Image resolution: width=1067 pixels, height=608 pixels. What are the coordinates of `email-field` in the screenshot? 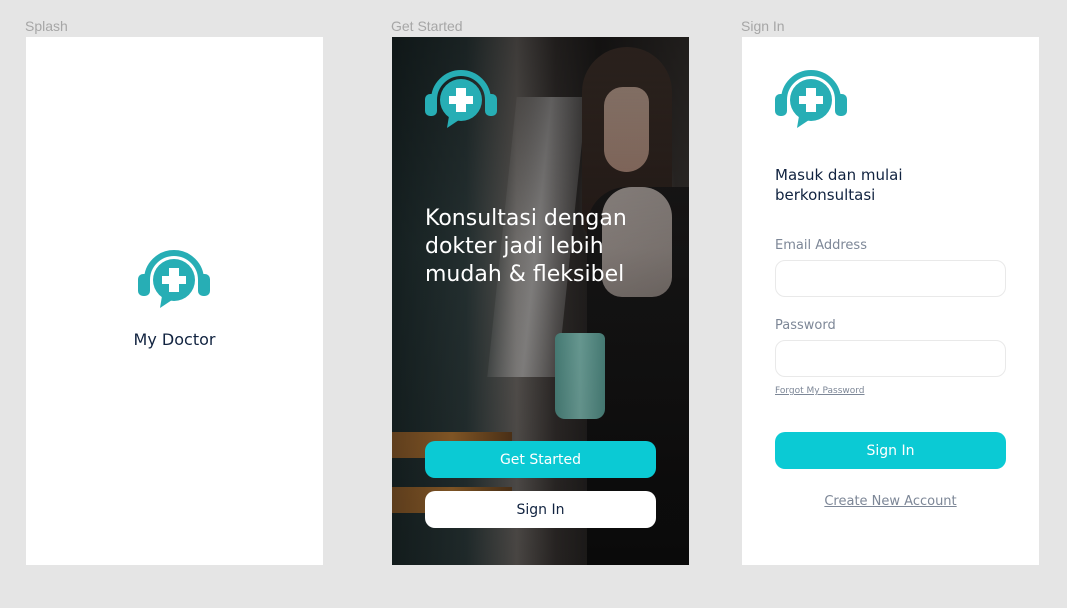 It's located at (890, 278).